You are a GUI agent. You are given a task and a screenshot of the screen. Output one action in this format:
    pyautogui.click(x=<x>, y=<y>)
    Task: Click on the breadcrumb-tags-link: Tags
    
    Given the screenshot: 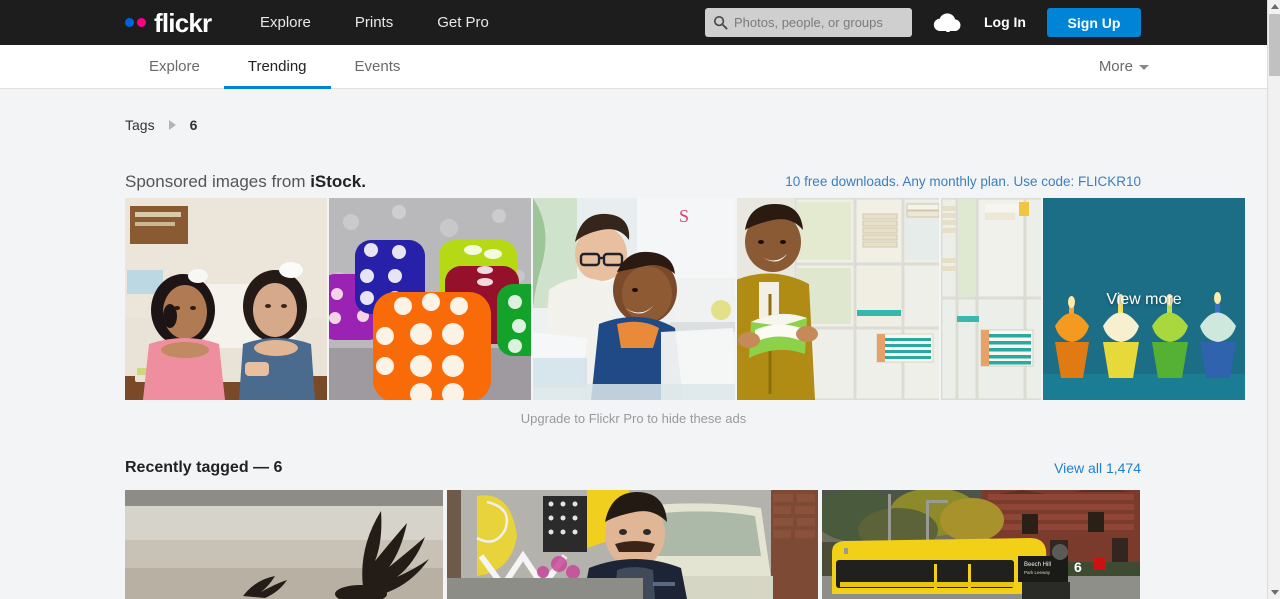 What is the action you would take?
    pyautogui.click(x=140, y=125)
    